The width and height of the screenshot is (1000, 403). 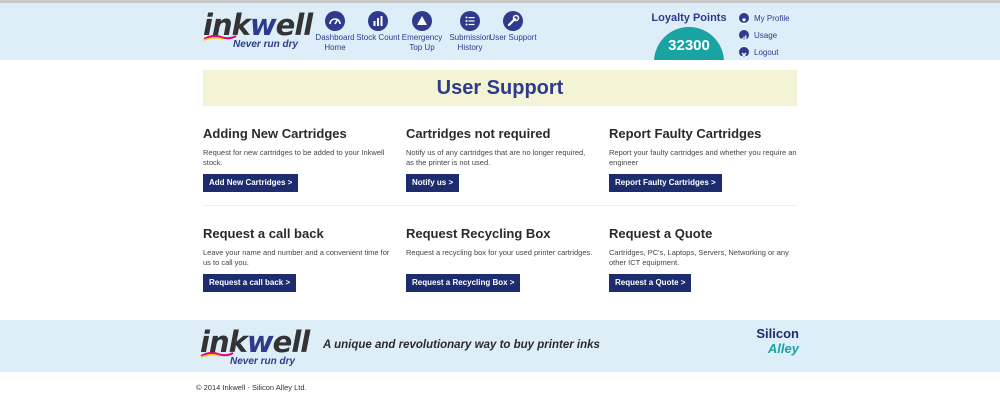 What do you see at coordinates (744, 35) in the screenshot?
I see `usage-icon` at bounding box center [744, 35].